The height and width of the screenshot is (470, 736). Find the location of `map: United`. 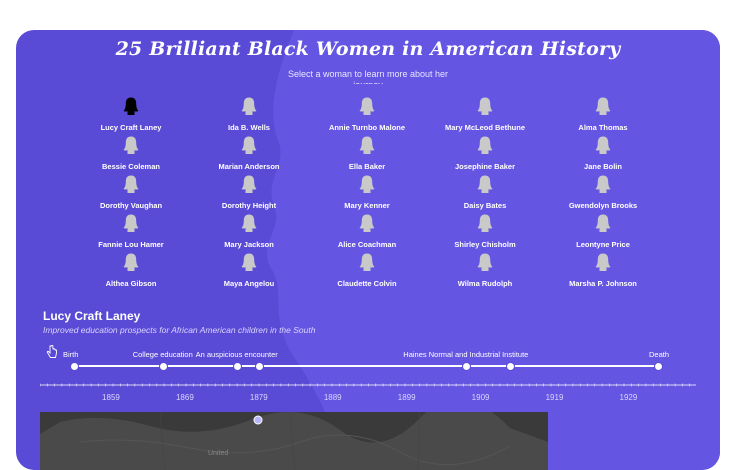

map: United is located at coordinates (294, 441).